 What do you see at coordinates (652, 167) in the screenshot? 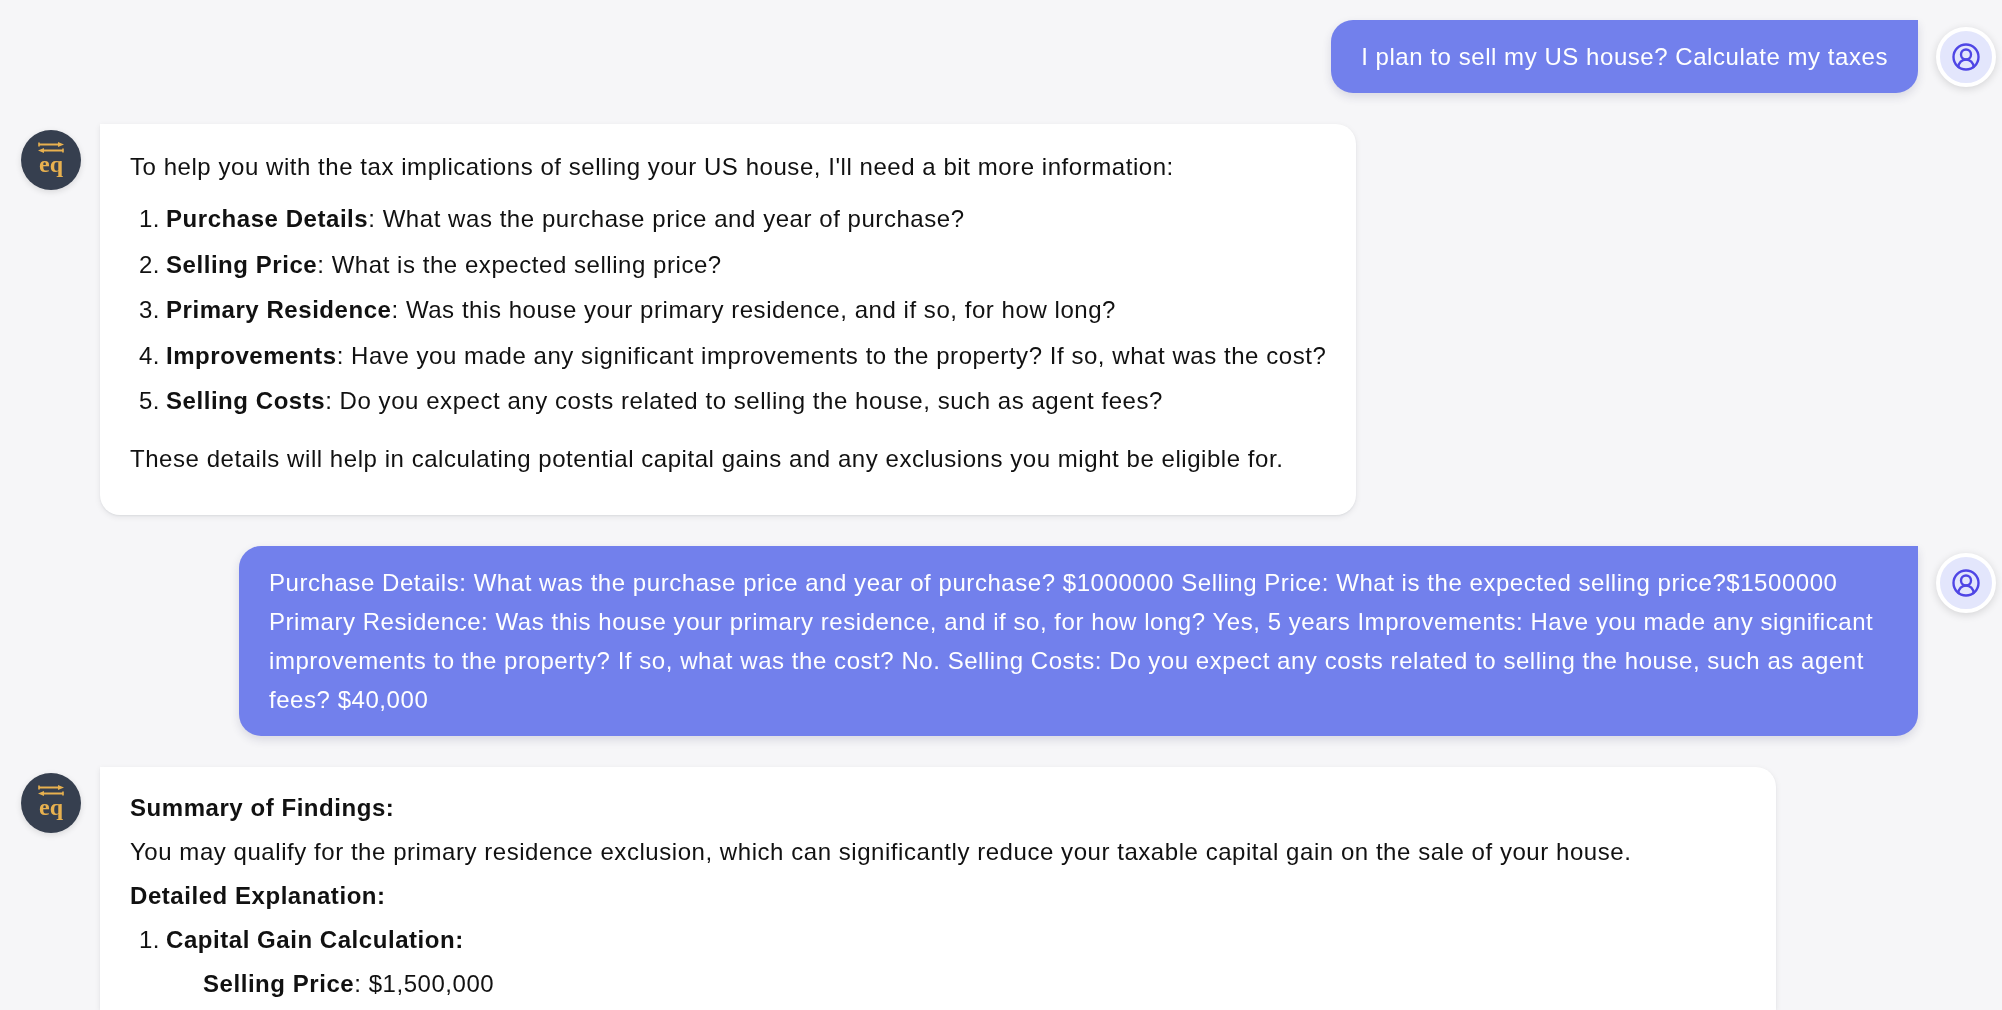
I see `message-paragraph: To help you with the tax implications of selling your US house, I'll need a bit more information:` at bounding box center [652, 167].